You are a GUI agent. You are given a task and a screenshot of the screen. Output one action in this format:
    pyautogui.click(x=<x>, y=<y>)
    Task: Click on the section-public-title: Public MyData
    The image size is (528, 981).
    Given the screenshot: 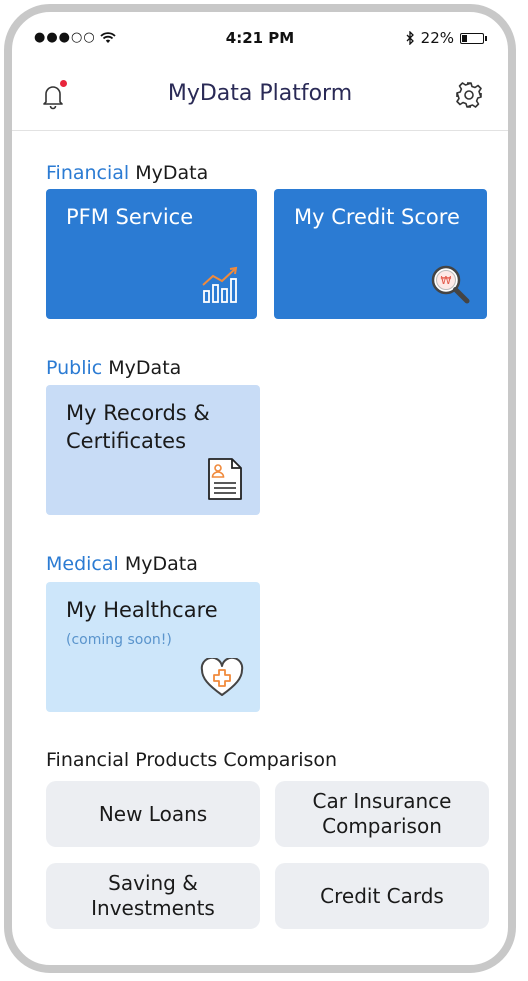 What is the action you would take?
    pyautogui.click(x=113, y=368)
    